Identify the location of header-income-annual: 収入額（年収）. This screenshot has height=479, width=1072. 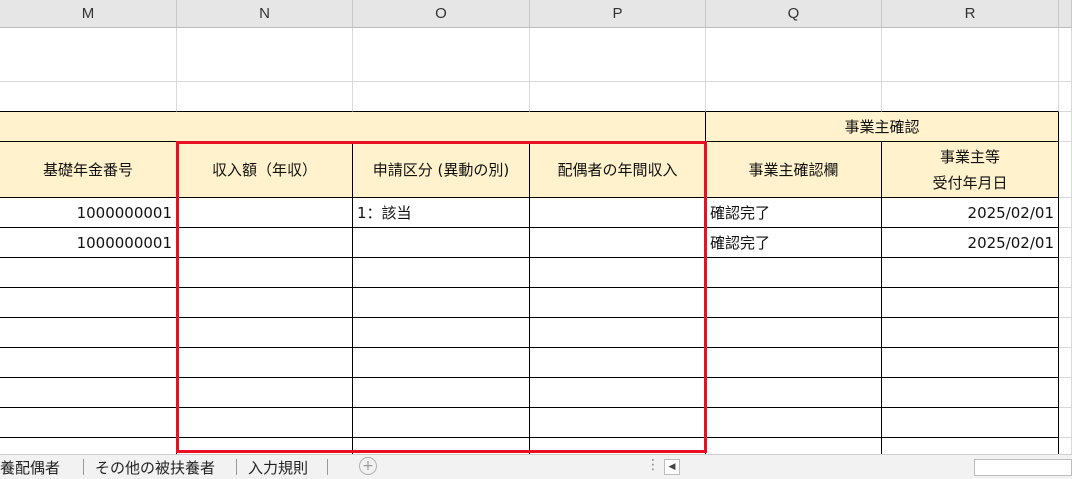
(265, 170).